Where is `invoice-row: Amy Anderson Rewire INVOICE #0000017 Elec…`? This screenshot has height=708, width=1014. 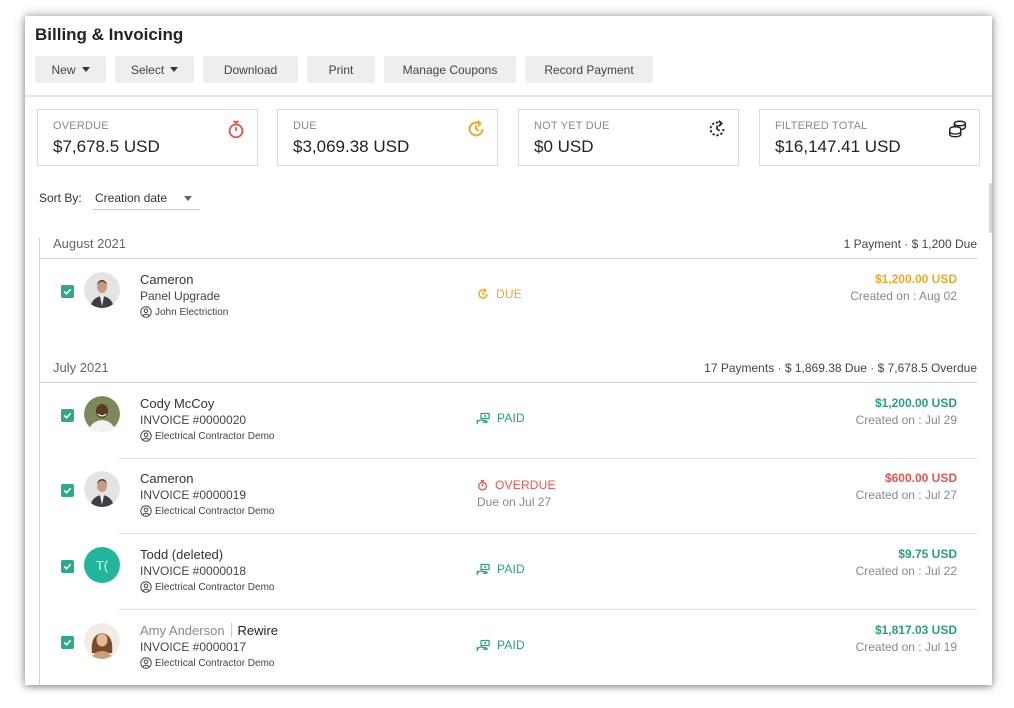 invoice-row: Amy Anderson Rewire INVOICE #0000017 Elec… is located at coordinates (508, 648).